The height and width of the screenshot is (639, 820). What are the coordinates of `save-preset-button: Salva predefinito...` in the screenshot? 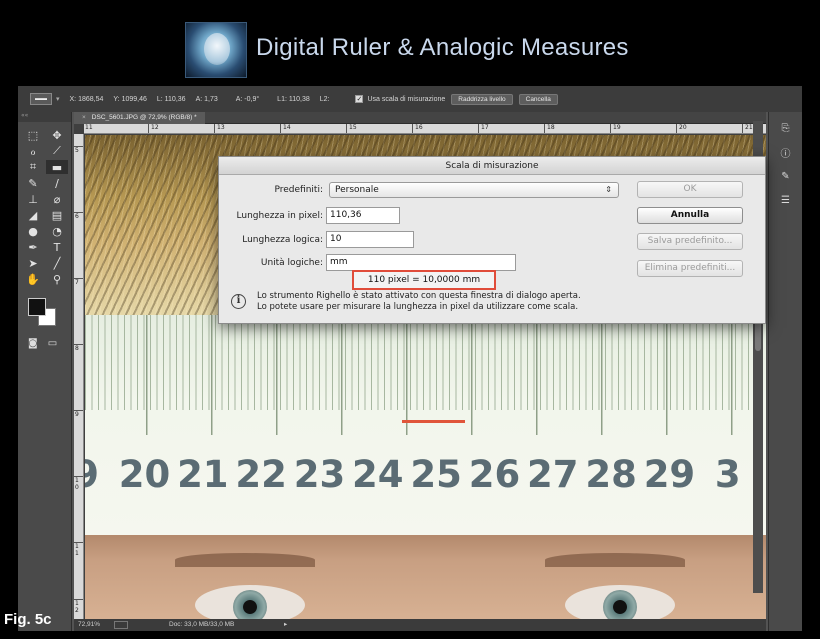 It's located at (690, 241).